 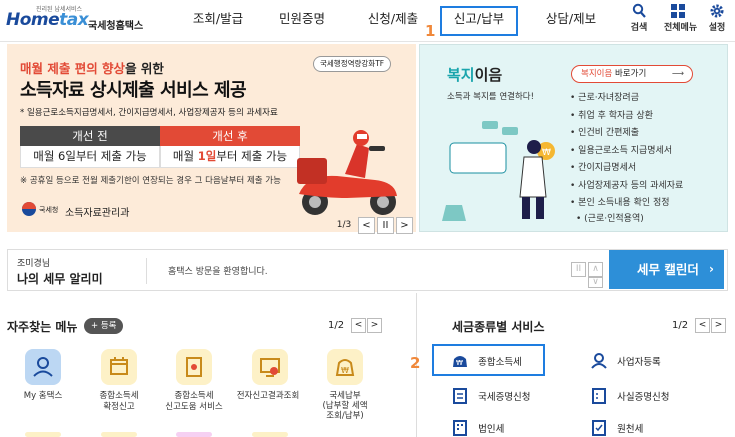 I want to click on before-value: 매월 6일부터 제출 가능, so click(x=90, y=157).